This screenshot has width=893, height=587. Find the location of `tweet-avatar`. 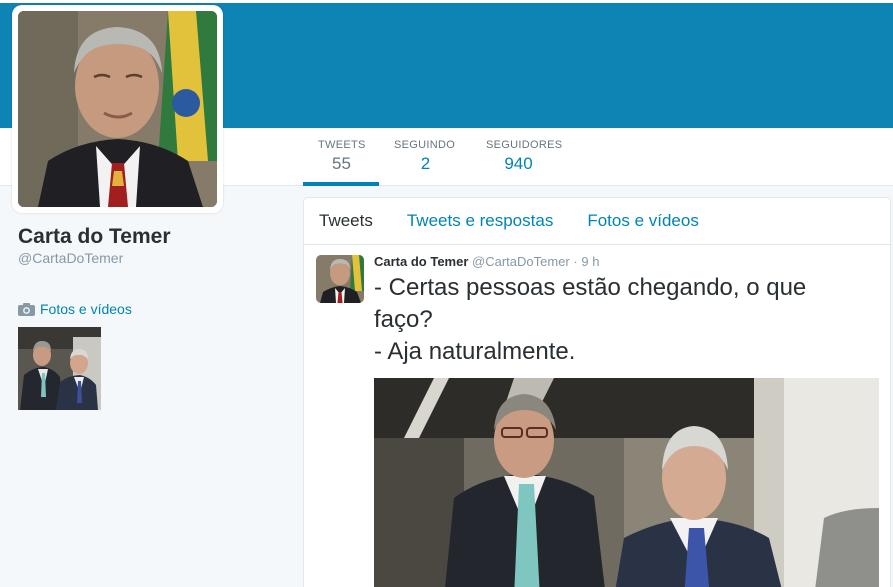

tweet-avatar is located at coordinates (340, 279).